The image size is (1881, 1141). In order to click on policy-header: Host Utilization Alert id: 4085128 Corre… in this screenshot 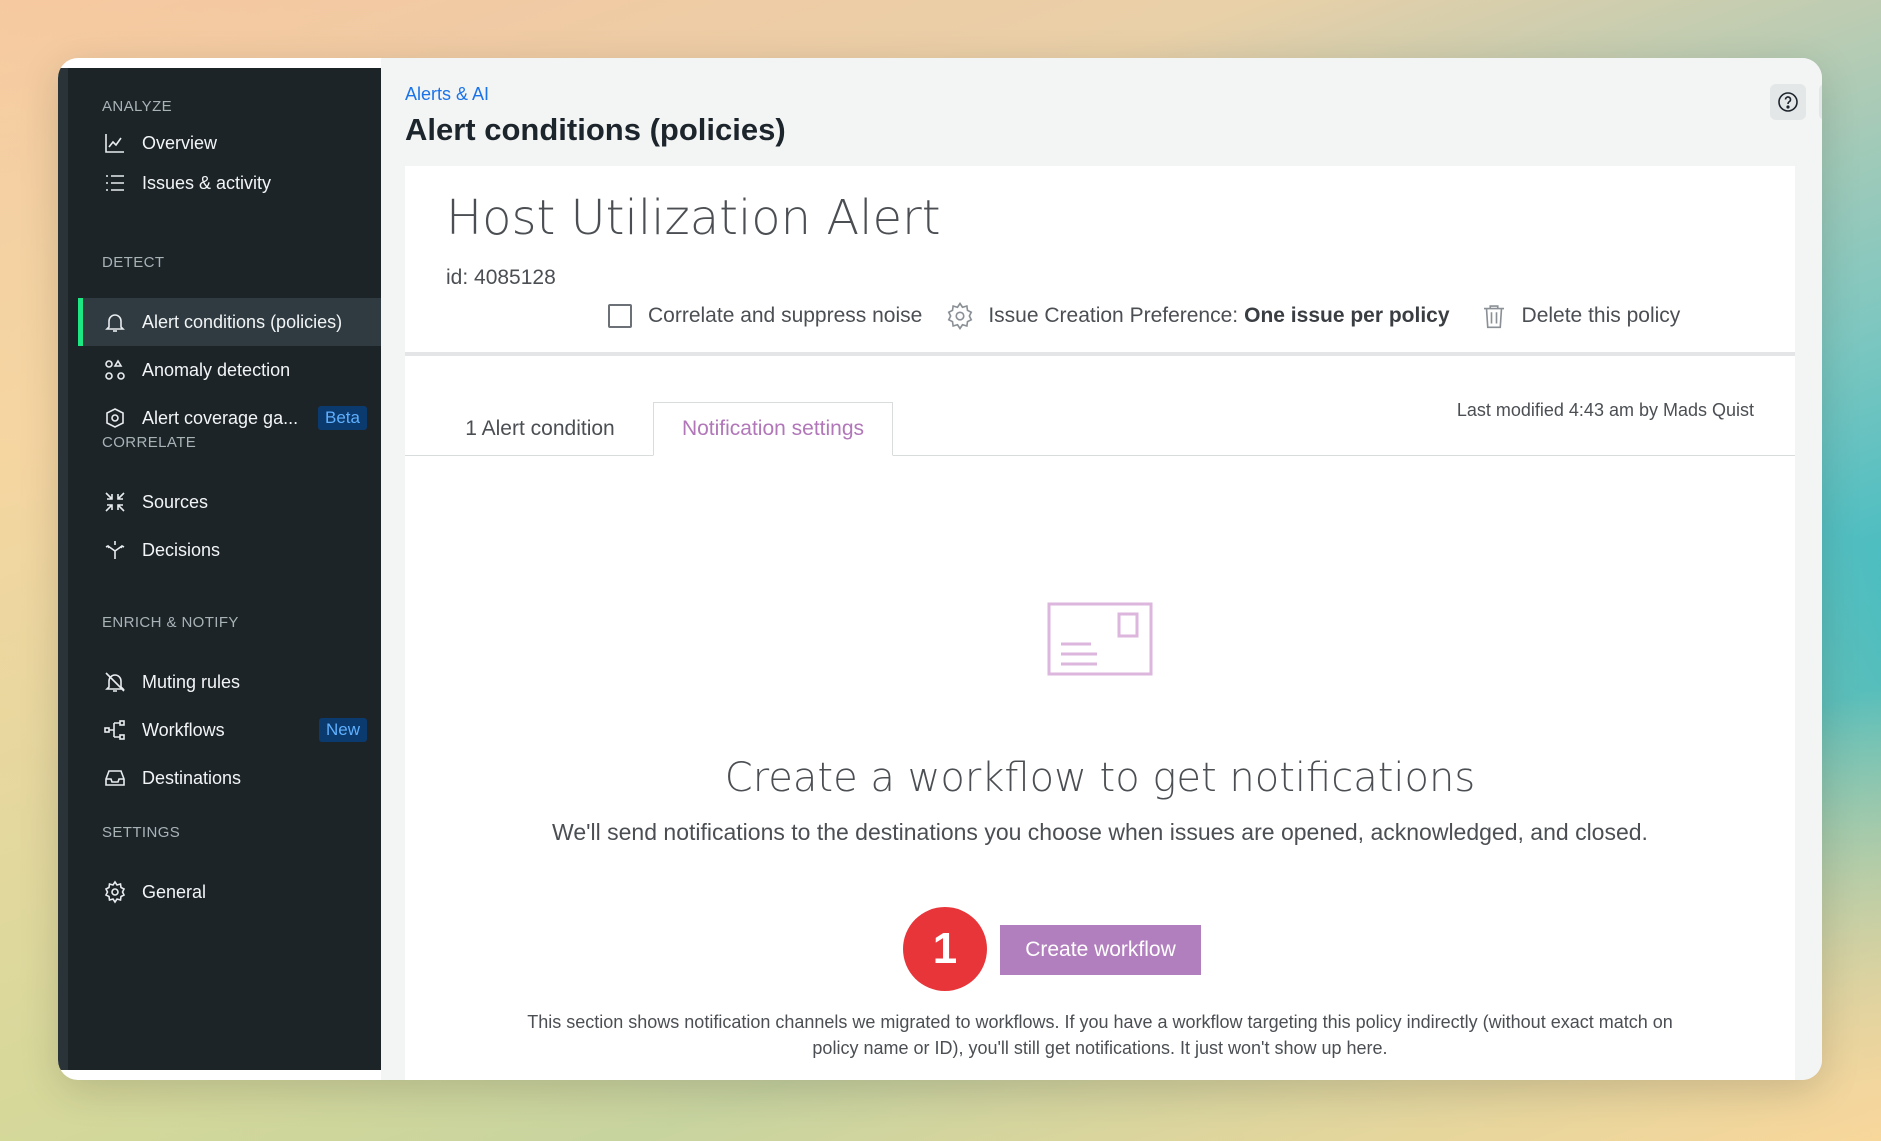, I will do `click(1100, 261)`.